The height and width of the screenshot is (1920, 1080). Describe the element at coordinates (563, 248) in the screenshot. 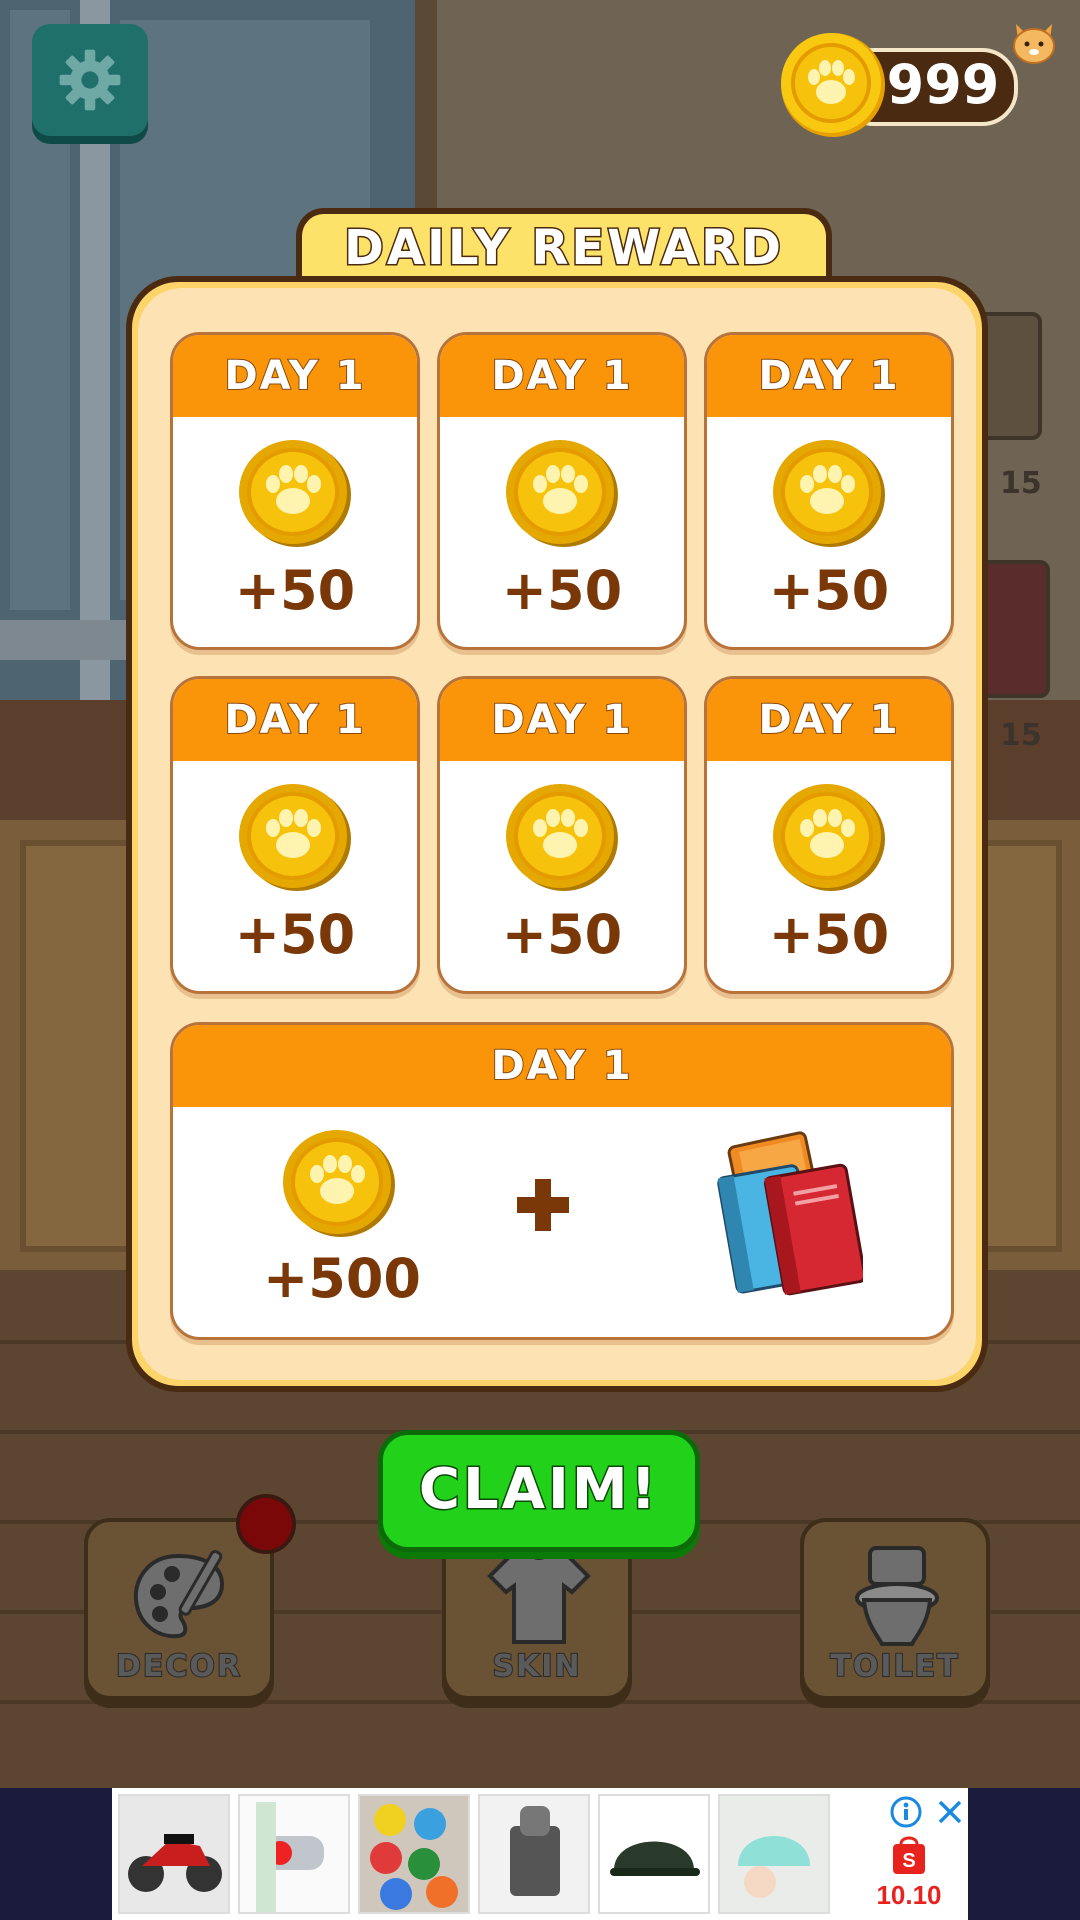

I see `modal-title: DAILY REWARD` at that location.